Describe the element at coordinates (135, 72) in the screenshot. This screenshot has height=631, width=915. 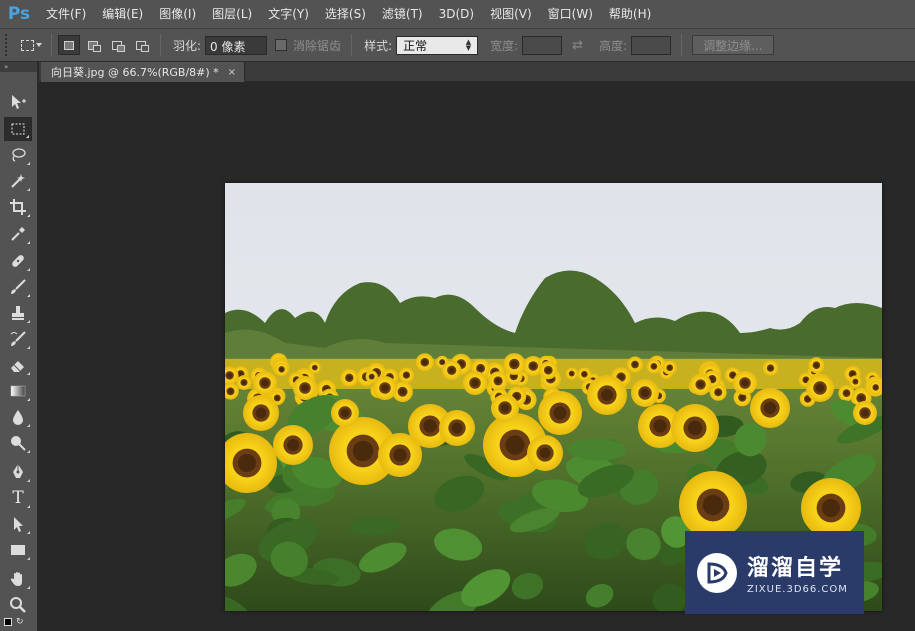
I see `document-tab-title: 向日葵.jpg @ 66.7%(RGB/8#) *` at that location.